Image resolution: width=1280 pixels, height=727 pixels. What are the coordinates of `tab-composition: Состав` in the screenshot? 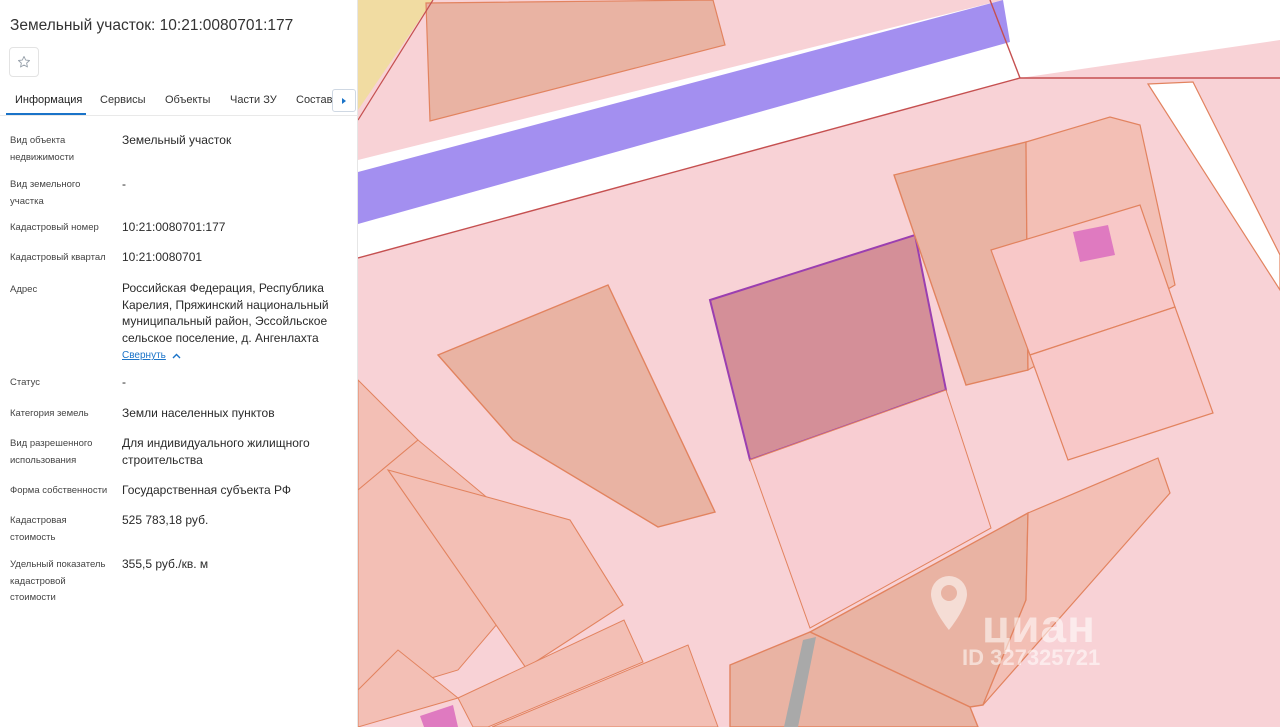 It's located at (314, 100).